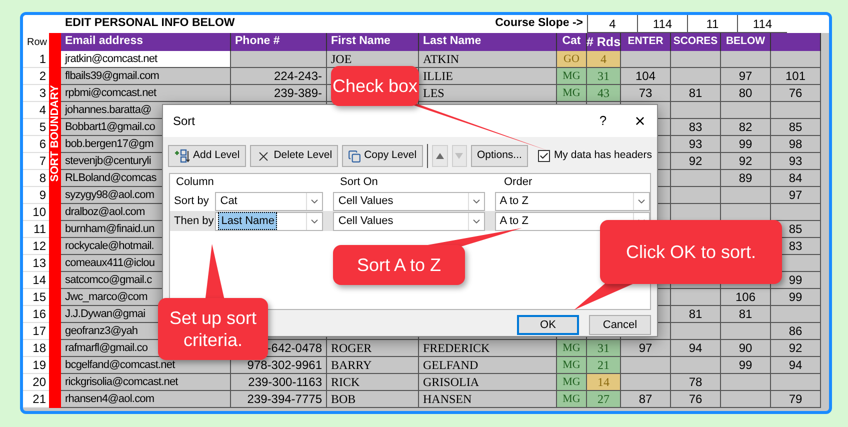 This screenshot has width=848, height=427. Describe the element at coordinates (604, 365) in the screenshot. I see `table-cell: 21` at that location.